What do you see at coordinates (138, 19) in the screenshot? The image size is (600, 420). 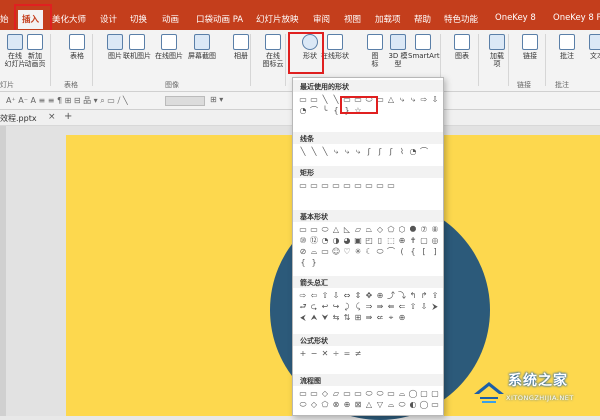 I see `tab-4: 切换` at bounding box center [138, 19].